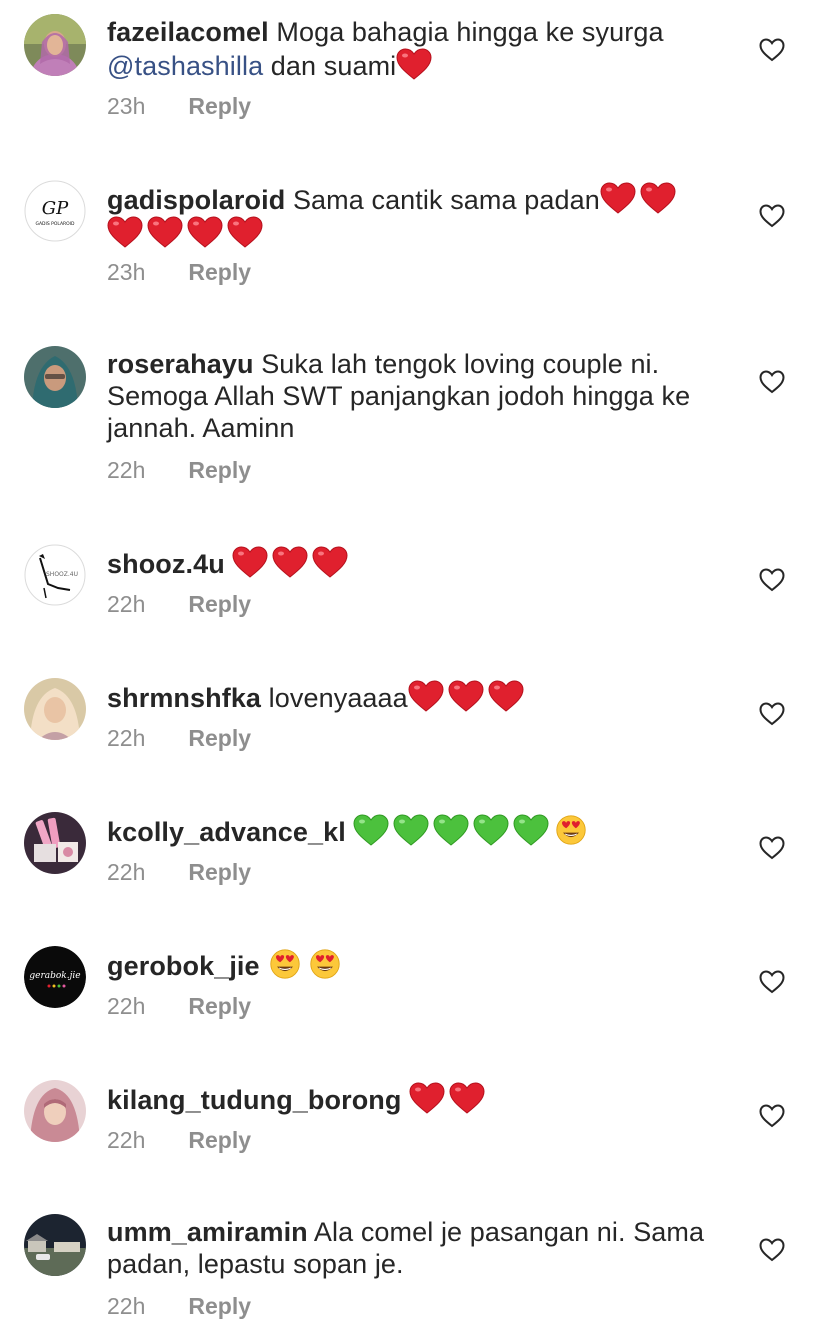 This screenshot has width=828, height=1328. Describe the element at coordinates (55, 208) in the screenshot. I see `avatar-logo-text: GP` at that location.